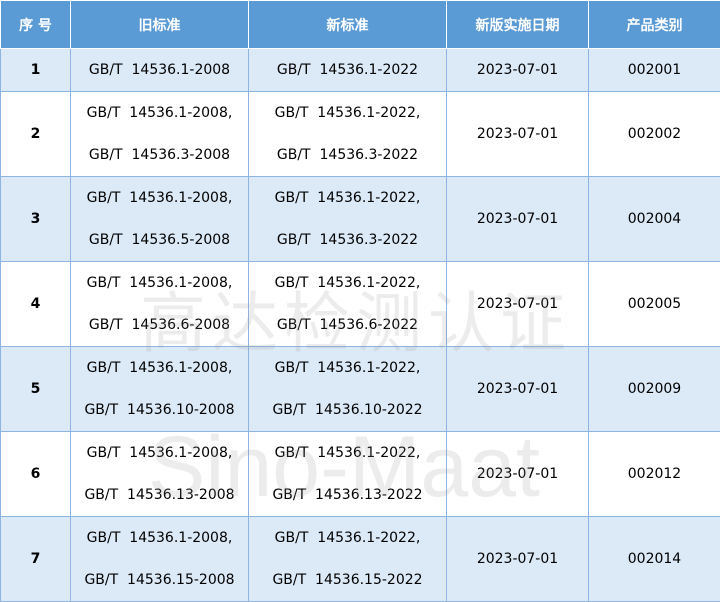  I want to click on header-no: 序 号, so click(36, 25).